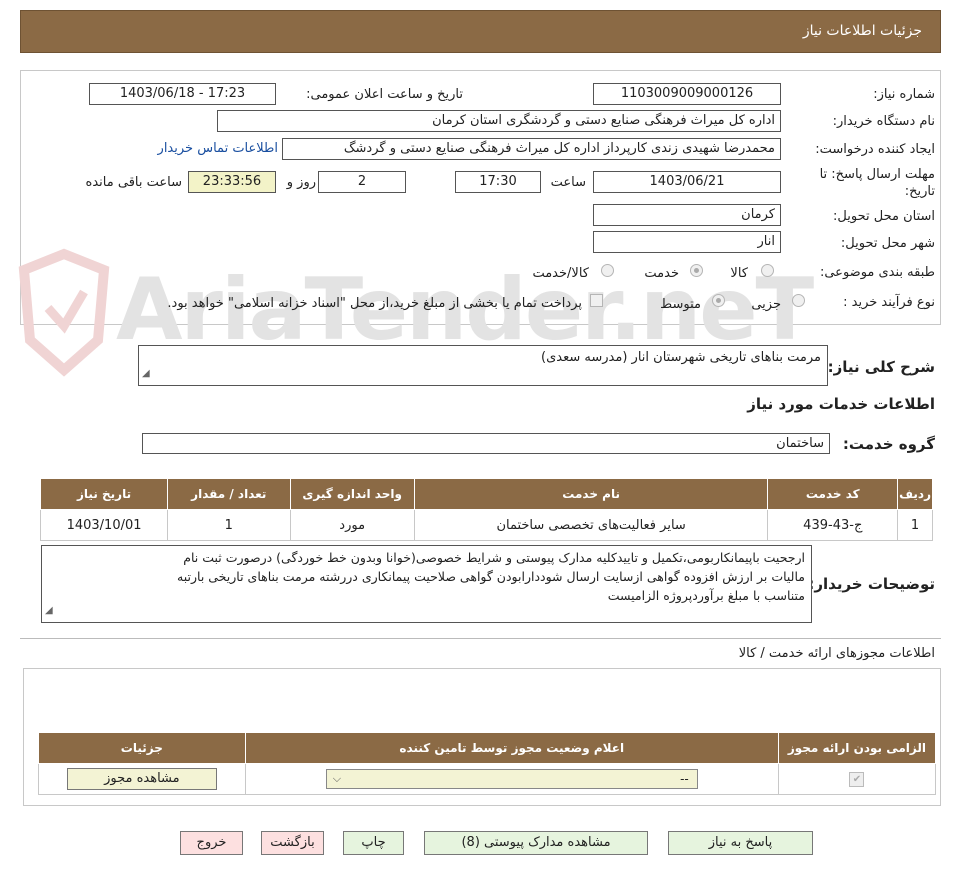  Describe the element at coordinates (888, 444) in the screenshot. I see `service-group-label: گروه خدمت:` at that location.